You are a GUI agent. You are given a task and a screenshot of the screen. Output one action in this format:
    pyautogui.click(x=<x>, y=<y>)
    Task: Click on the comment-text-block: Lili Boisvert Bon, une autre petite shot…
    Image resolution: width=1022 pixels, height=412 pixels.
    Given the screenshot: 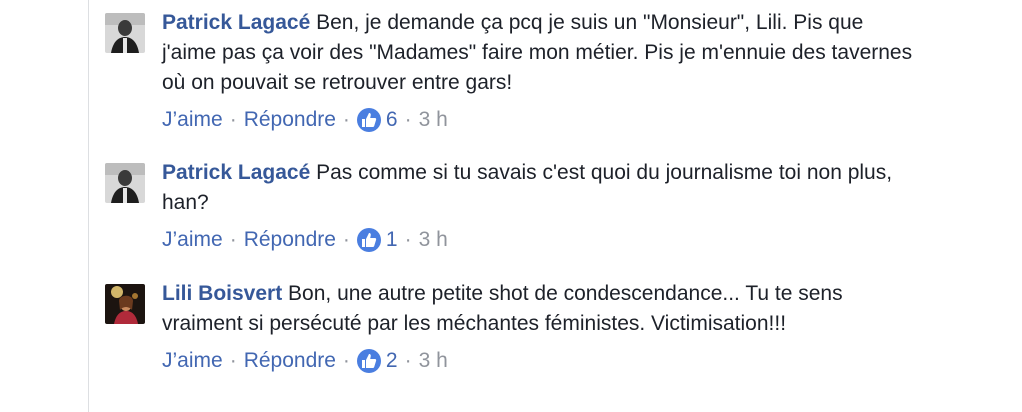 What is the action you would take?
    pyautogui.click(x=542, y=309)
    